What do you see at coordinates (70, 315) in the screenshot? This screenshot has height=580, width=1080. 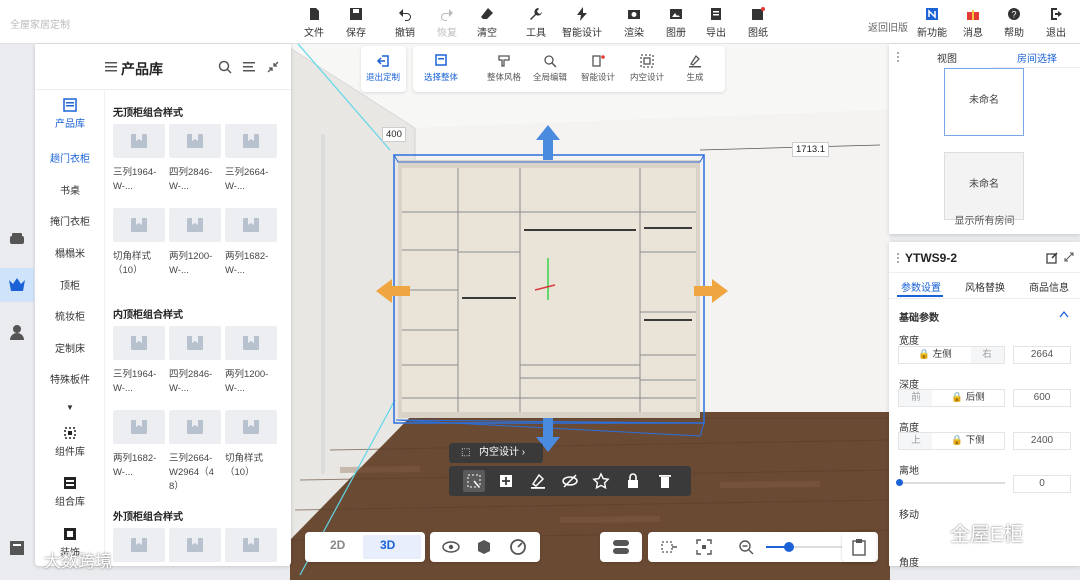 I see `category-dresser: 梳妆柜` at bounding box center [70, 315].